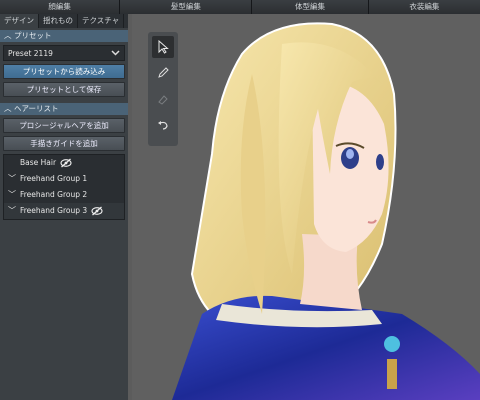 The height and width of the screenshot is (400, 480). I want to click on subtab-physics: 揺れもの, so click(58, 21).